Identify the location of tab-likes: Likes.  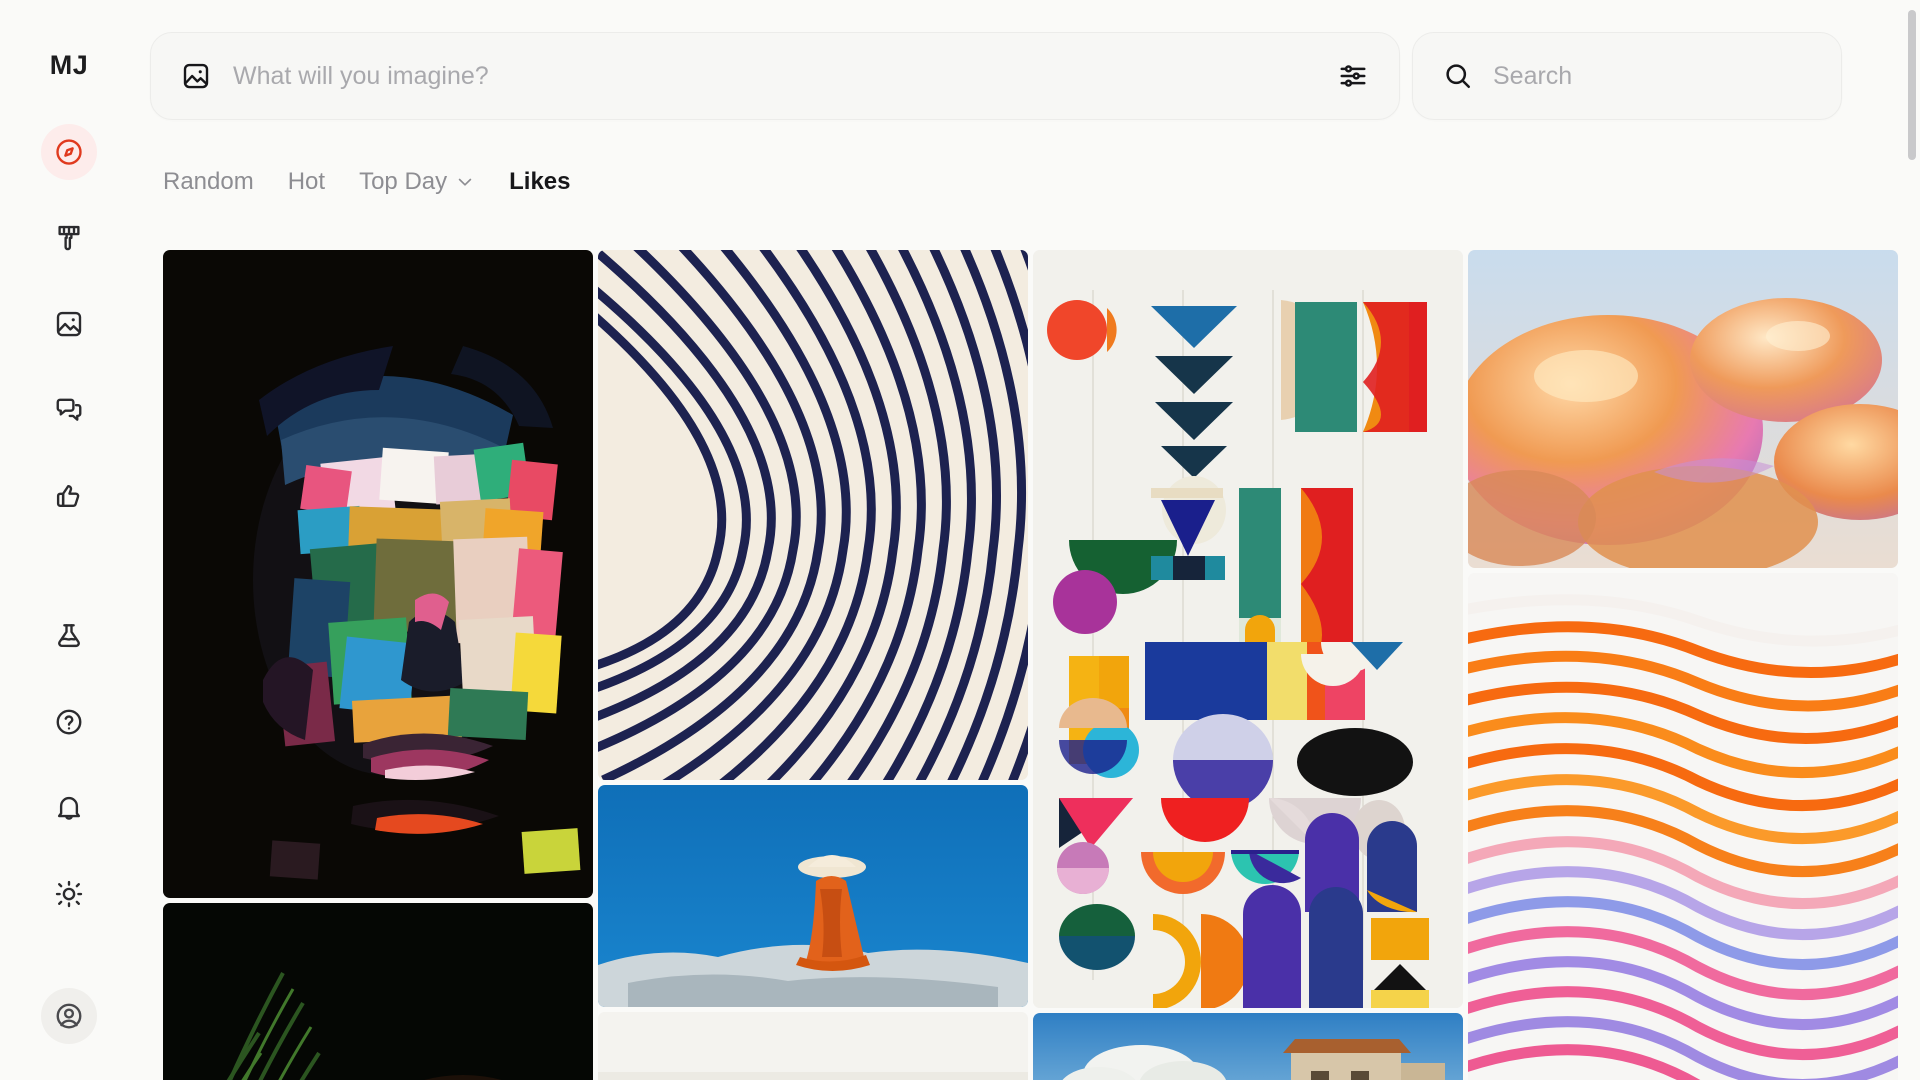
(539, 182).